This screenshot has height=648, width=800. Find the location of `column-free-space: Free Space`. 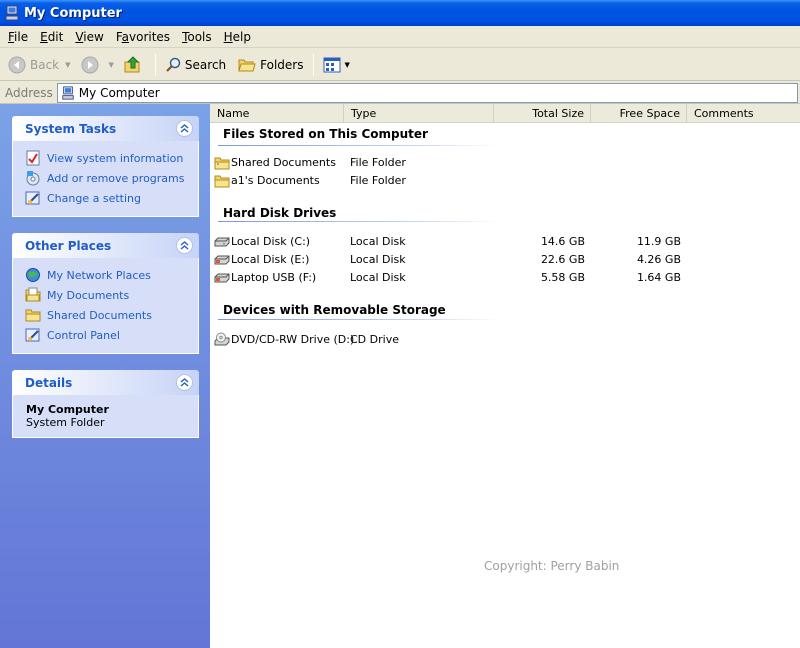

column-free-space: Free Space is located at coordinates (639, 113).